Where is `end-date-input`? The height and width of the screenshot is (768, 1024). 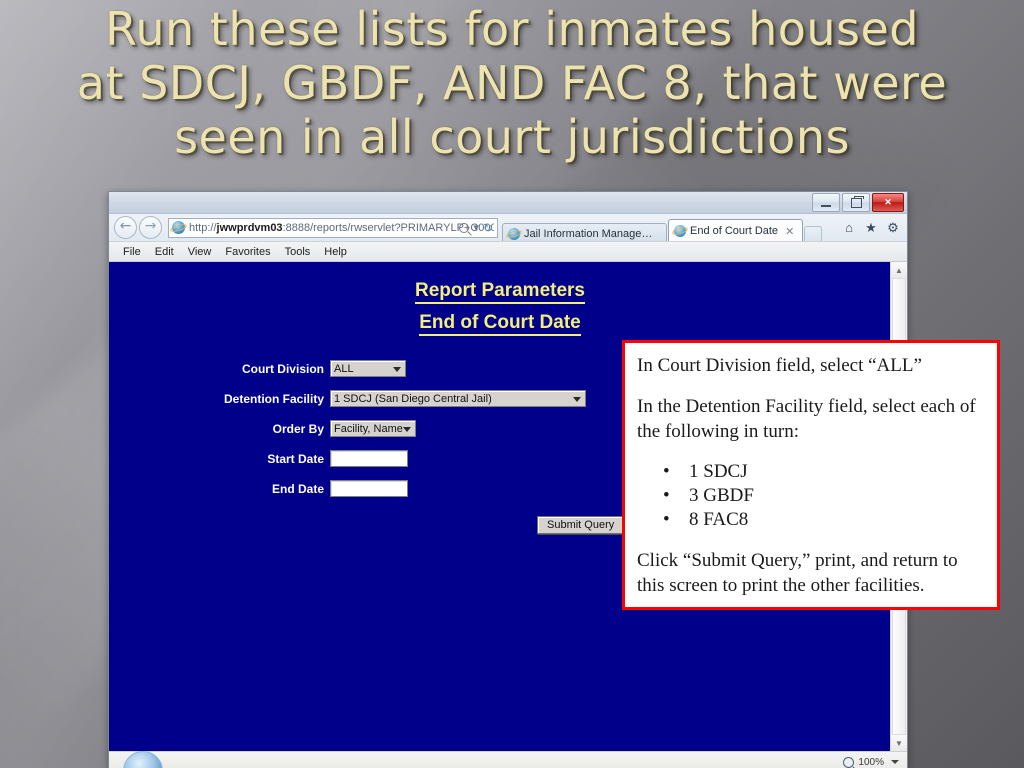
end-date-input is located at coordinates (369, 488).